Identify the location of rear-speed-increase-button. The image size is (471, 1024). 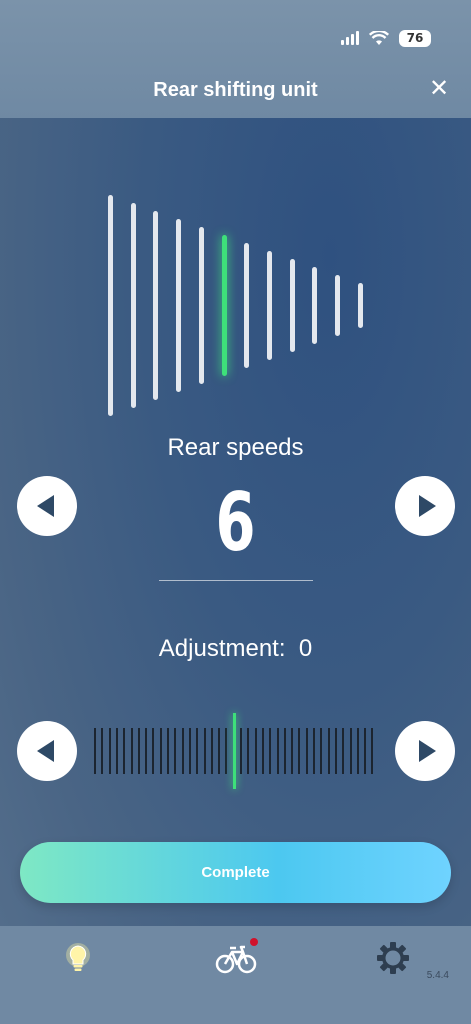
(425, 506).